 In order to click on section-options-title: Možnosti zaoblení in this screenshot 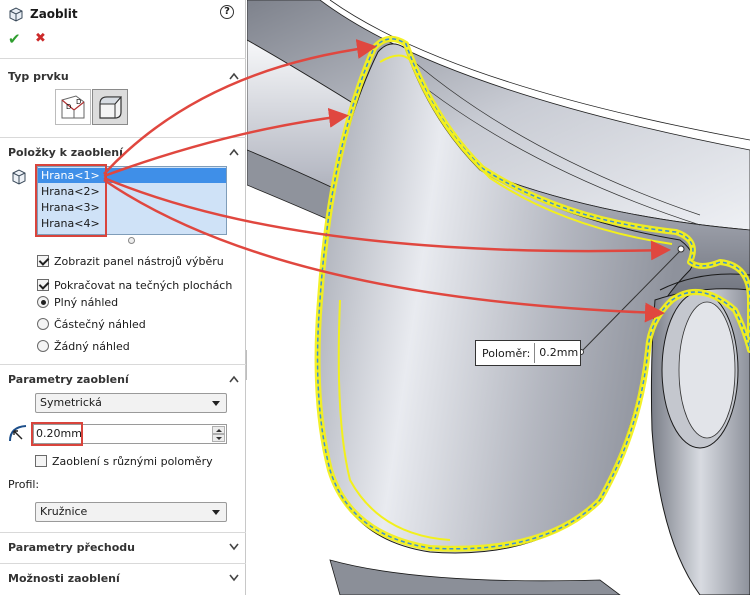, I will do `click(64, 578)`.